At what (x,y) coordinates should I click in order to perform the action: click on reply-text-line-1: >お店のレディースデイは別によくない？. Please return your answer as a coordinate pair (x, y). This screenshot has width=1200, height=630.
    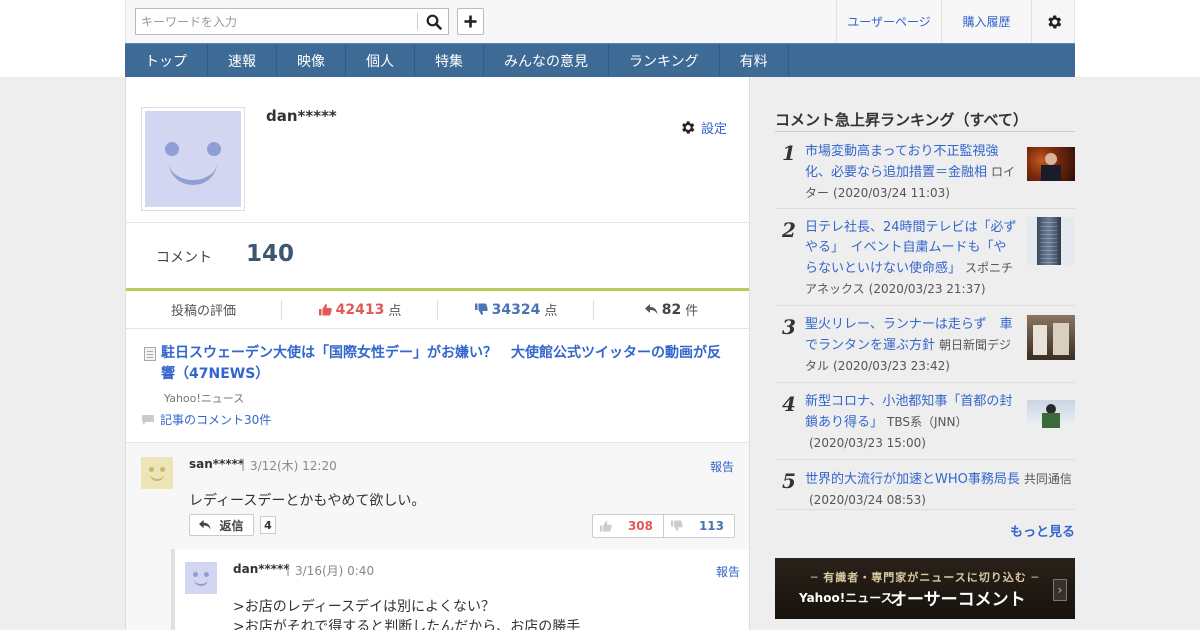
    Looking at the image, I should click on (364, 607).